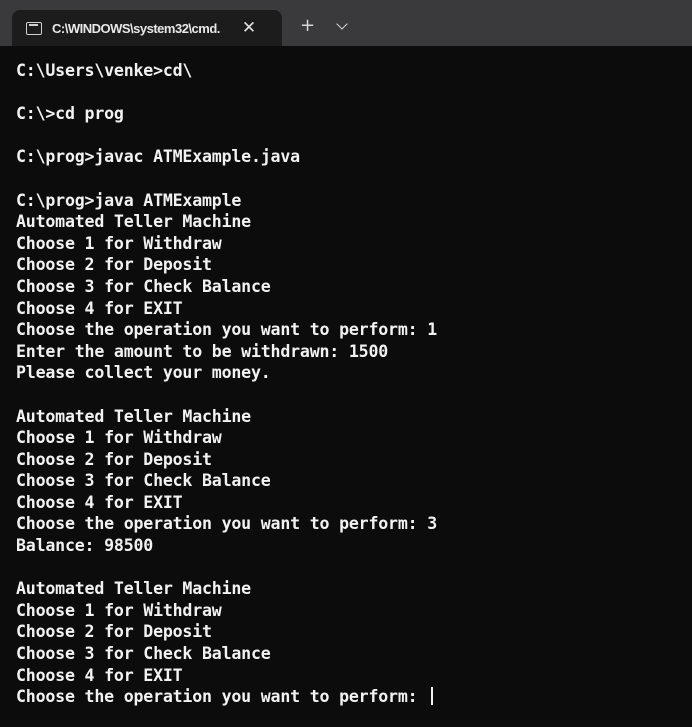 This screenshot has height=727, width=692. I want to click on console-line: C:\prog>javac ATMExample.java, so click(158, 157).